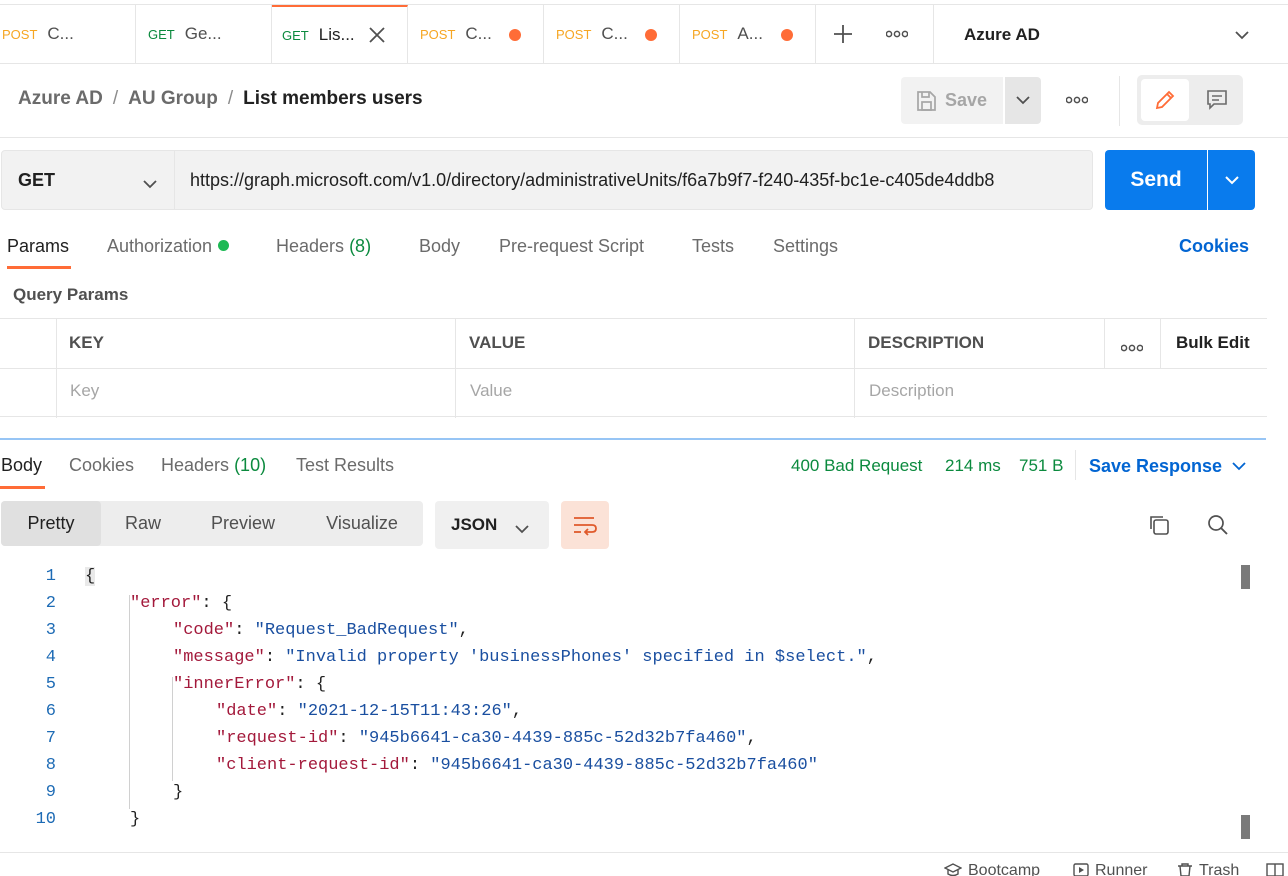  Describe the element at coordinates (571, 246) in the screenshot. I see `tab-prerequest-script: Pre-request Script` at that location.